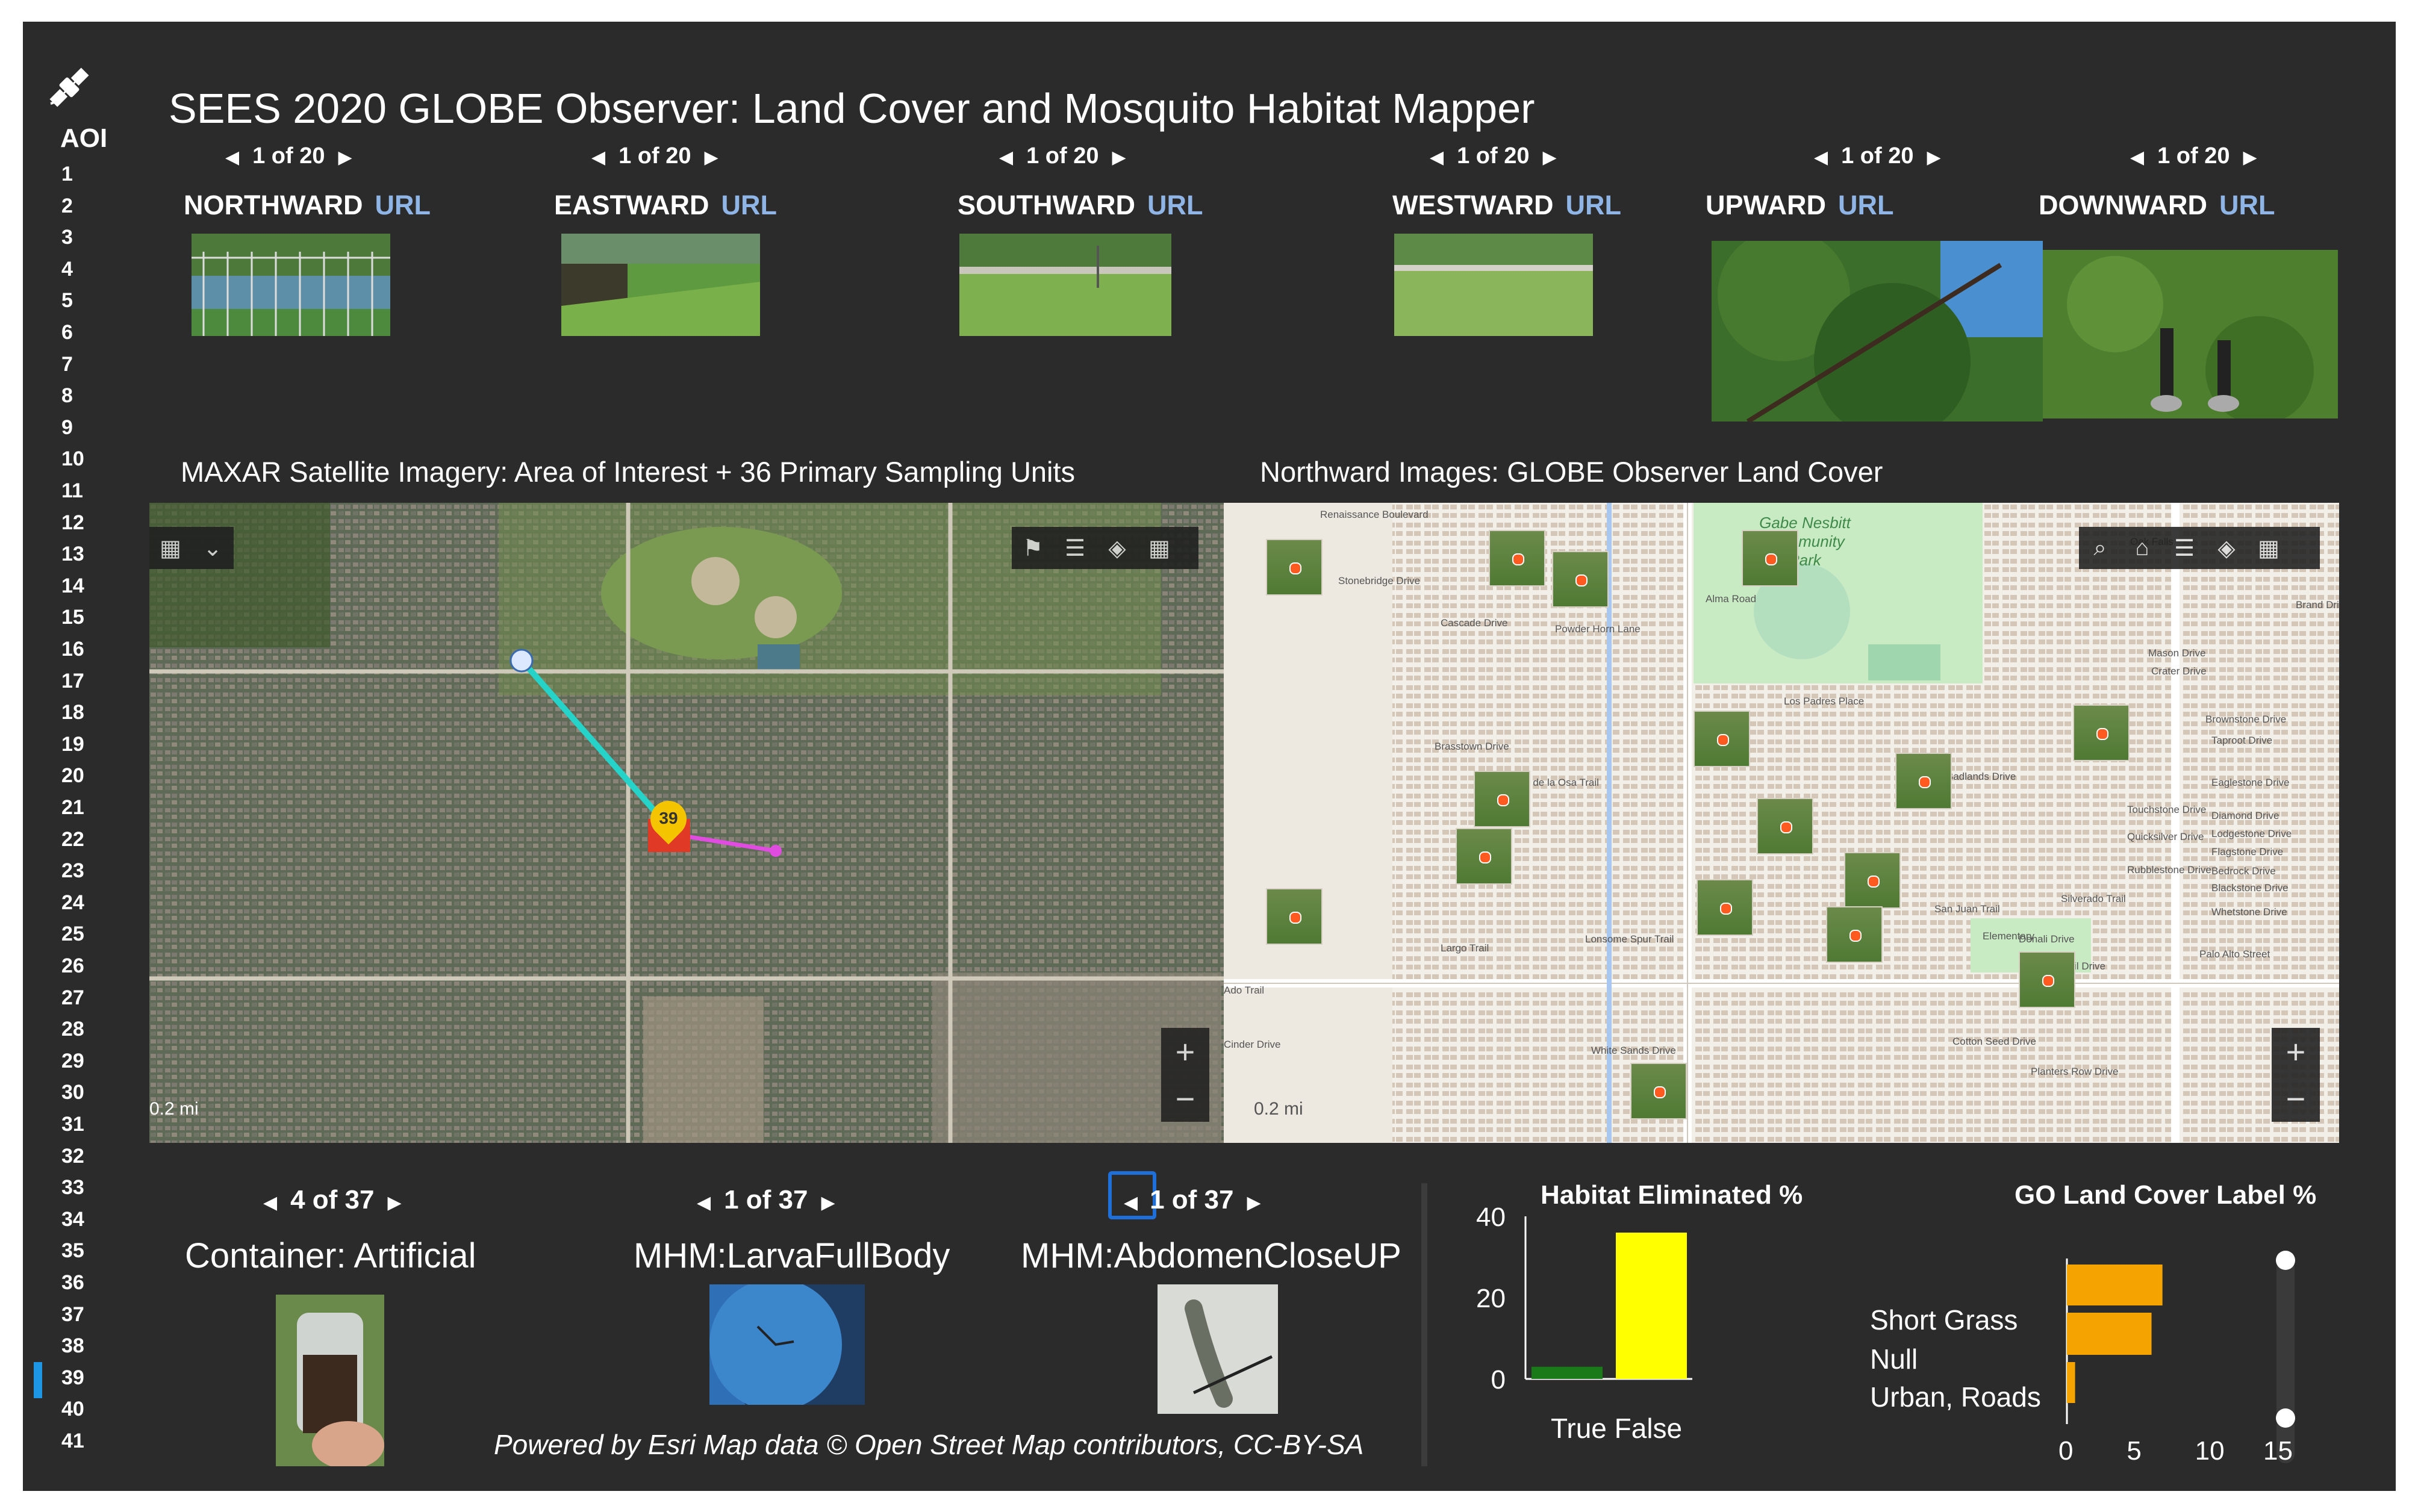 This screenshot has width=2415, height=1512. What do you see at coordinates (291, 285) in the screenshot?
I see `northward-photo` at bounding box center [291, 285].